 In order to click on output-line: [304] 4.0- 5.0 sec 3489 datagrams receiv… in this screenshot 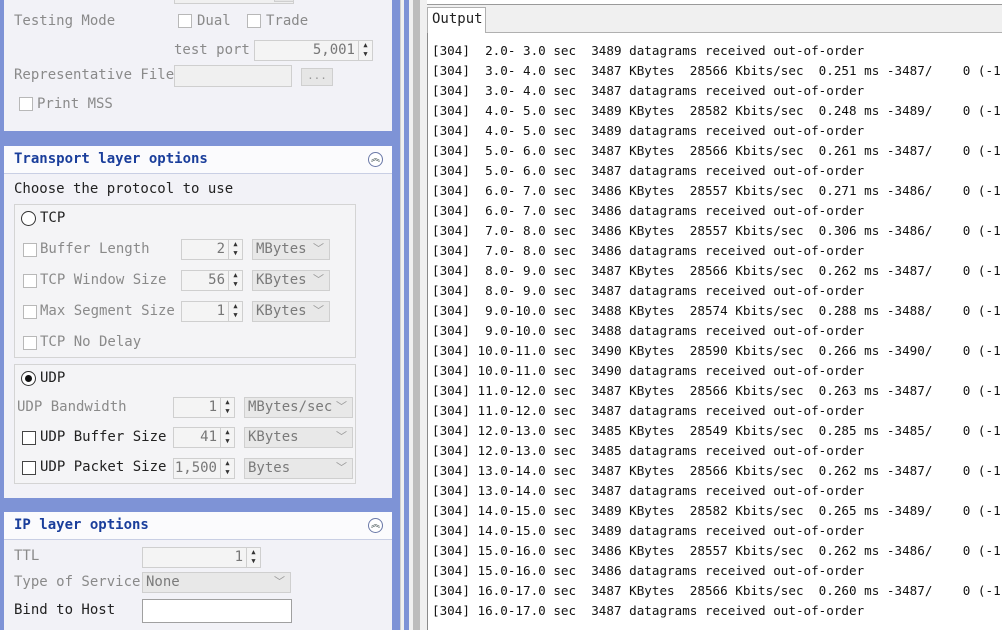, I will do `click(648, 130)`.